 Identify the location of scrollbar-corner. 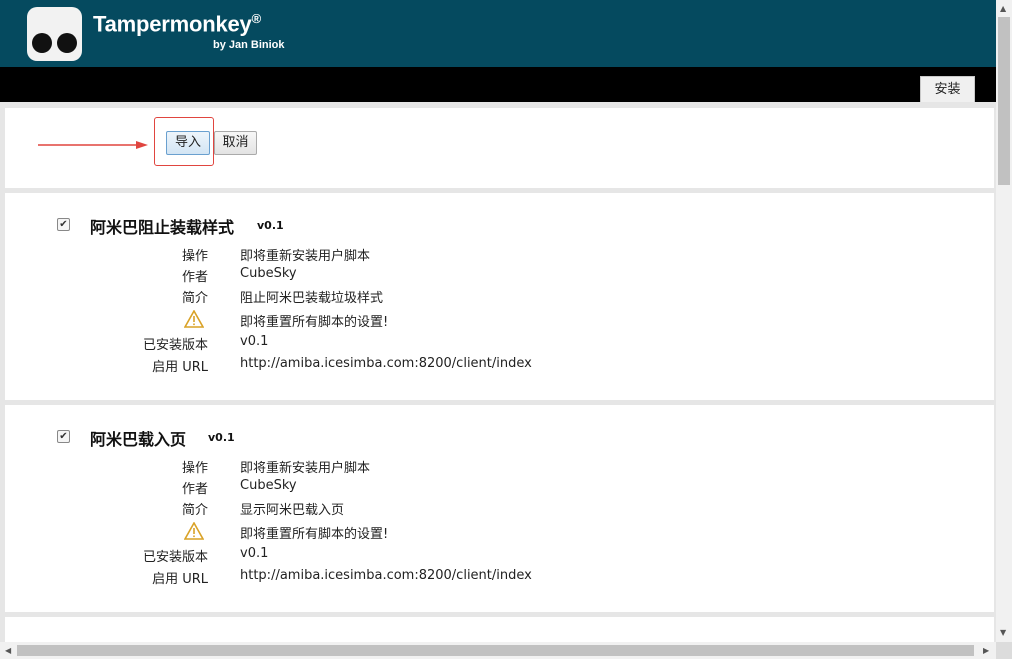
(1004, 650).